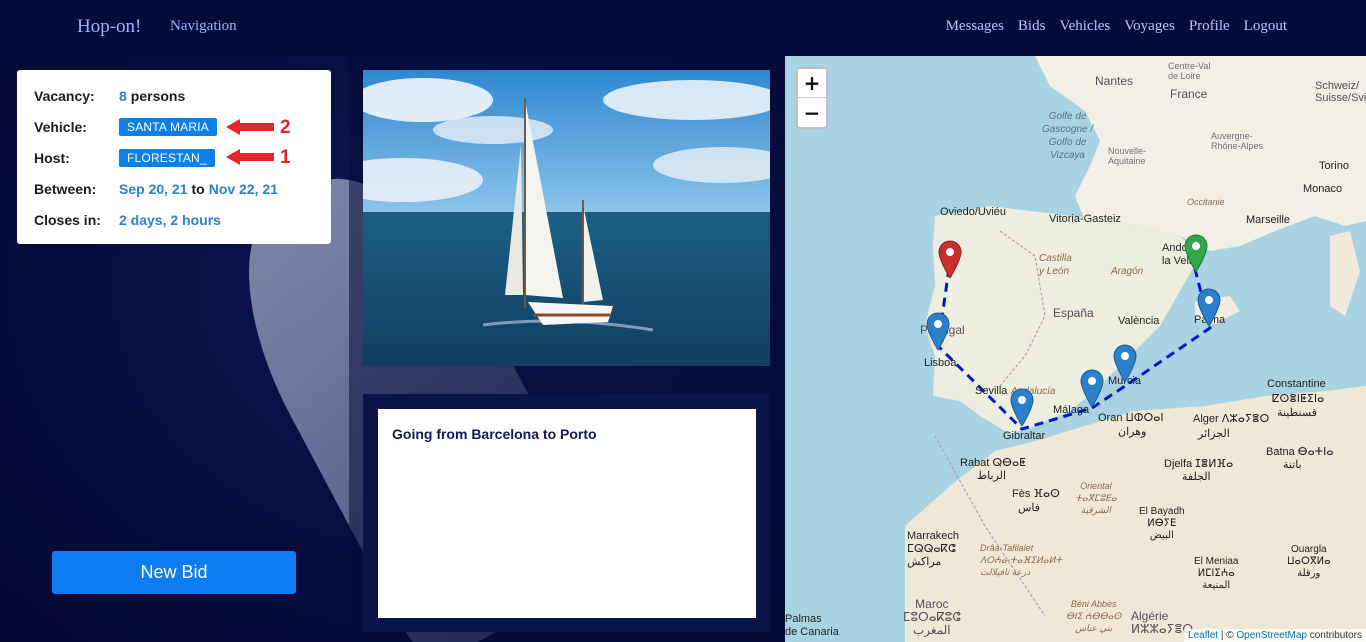 The height and width of the screenshot is (642, 1366). What do you see at coordinates (174, 572) in the screenshot?
I see `new-bid-button: New Bid` at bounding box center [174, 572].